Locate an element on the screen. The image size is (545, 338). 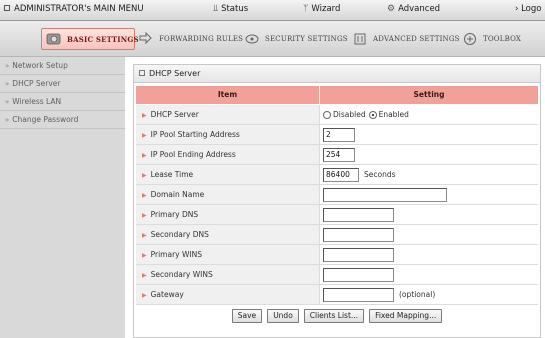
pool-end-input: 254 is located at coordinates (339, 154).